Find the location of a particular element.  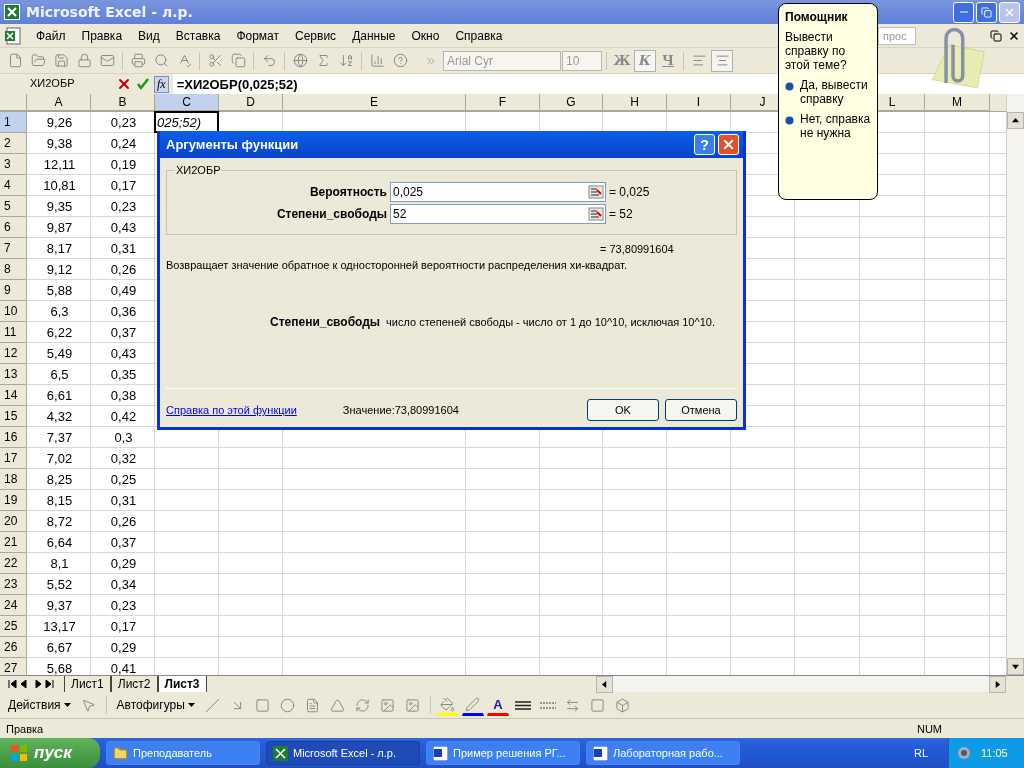

column-header: D is located at coordinates (251, 102).